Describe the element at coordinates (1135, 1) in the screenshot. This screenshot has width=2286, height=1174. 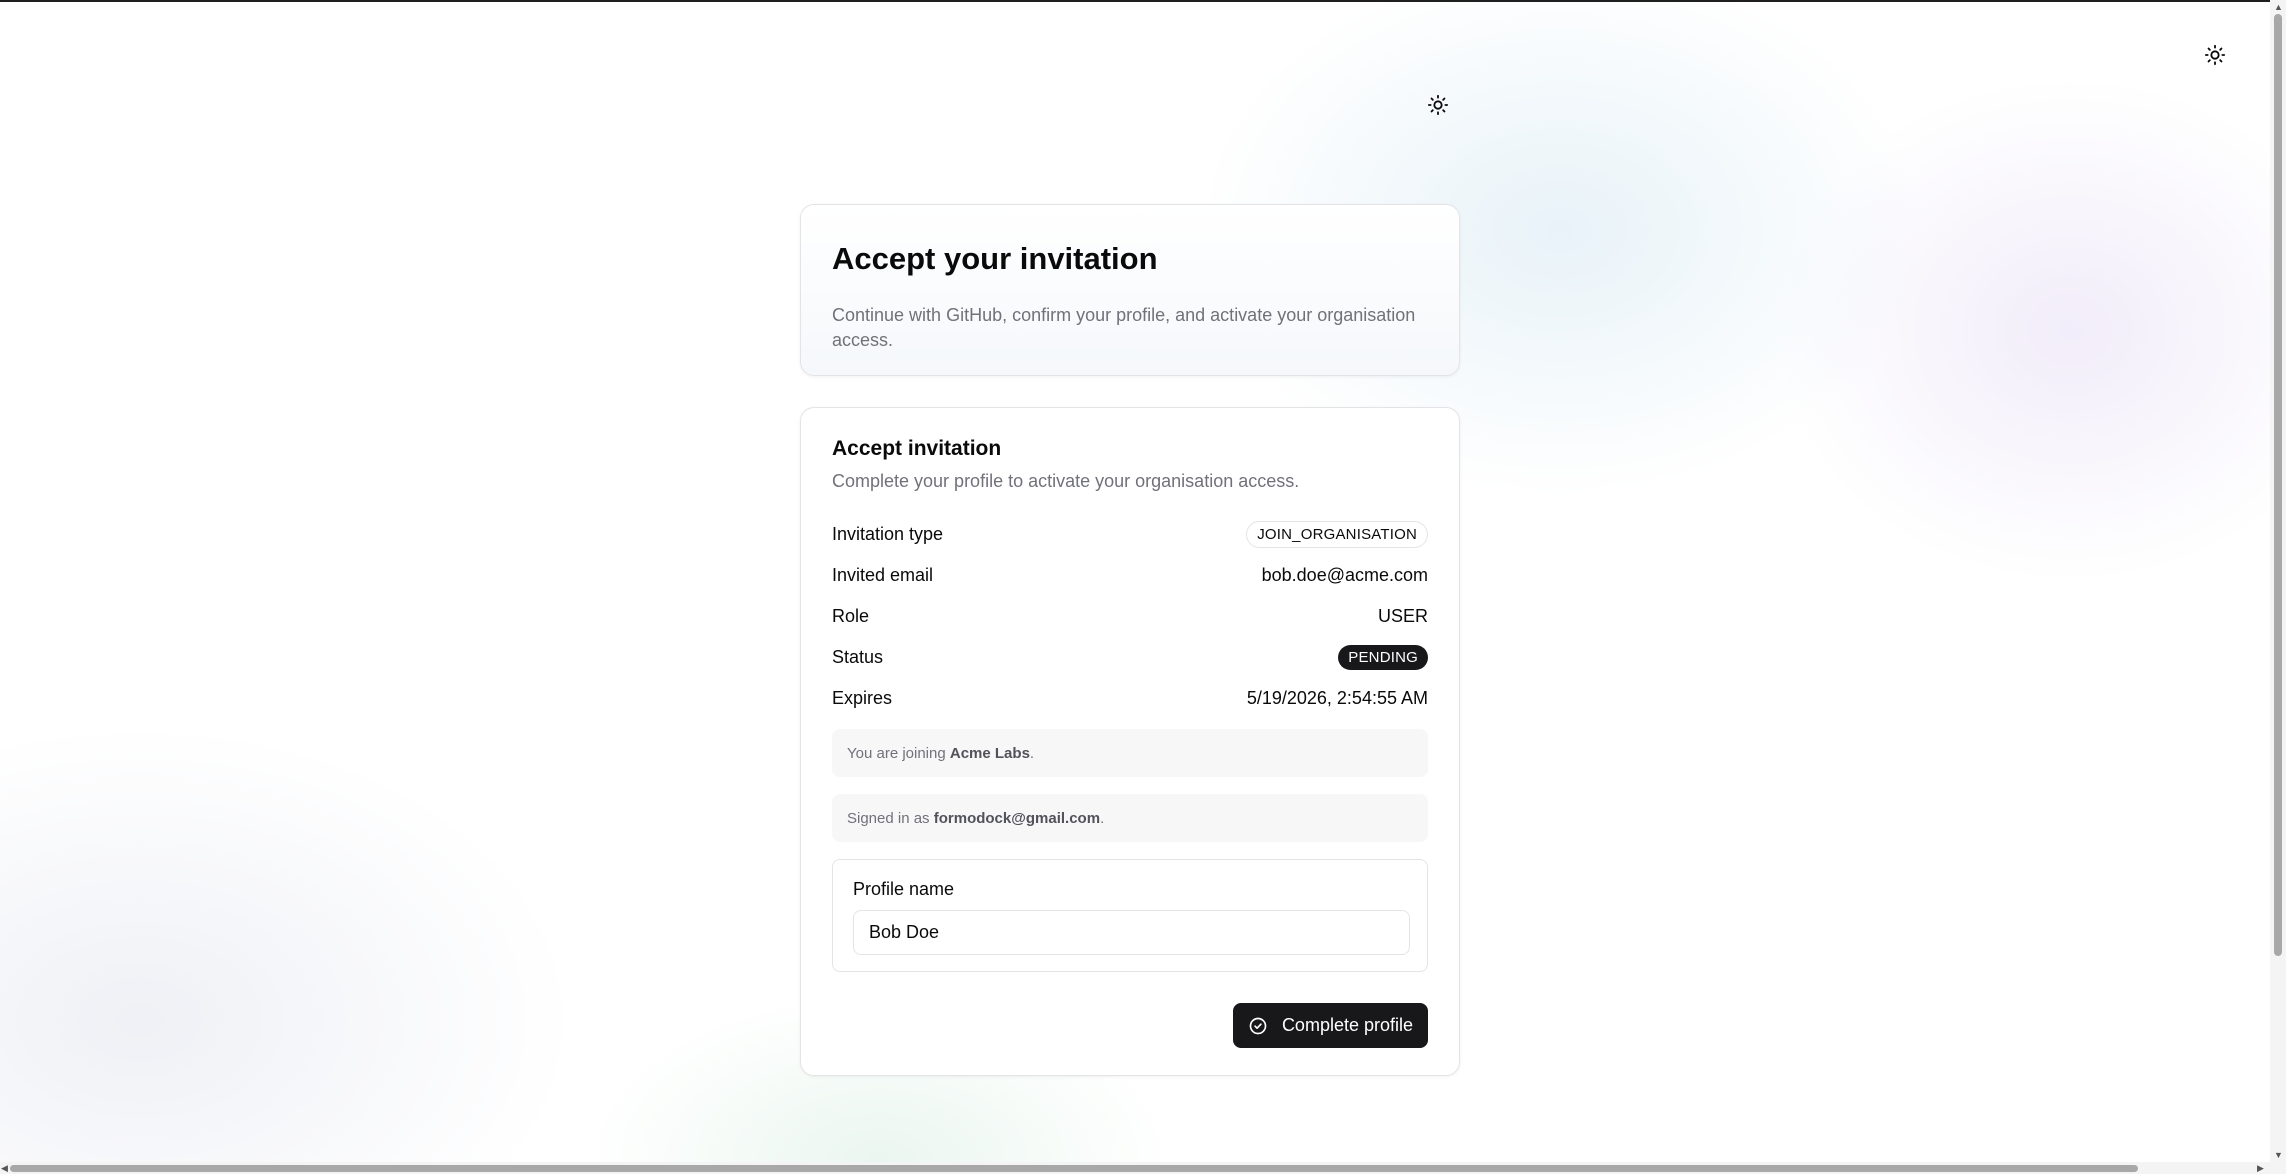
I see `window-top-border` at that location.